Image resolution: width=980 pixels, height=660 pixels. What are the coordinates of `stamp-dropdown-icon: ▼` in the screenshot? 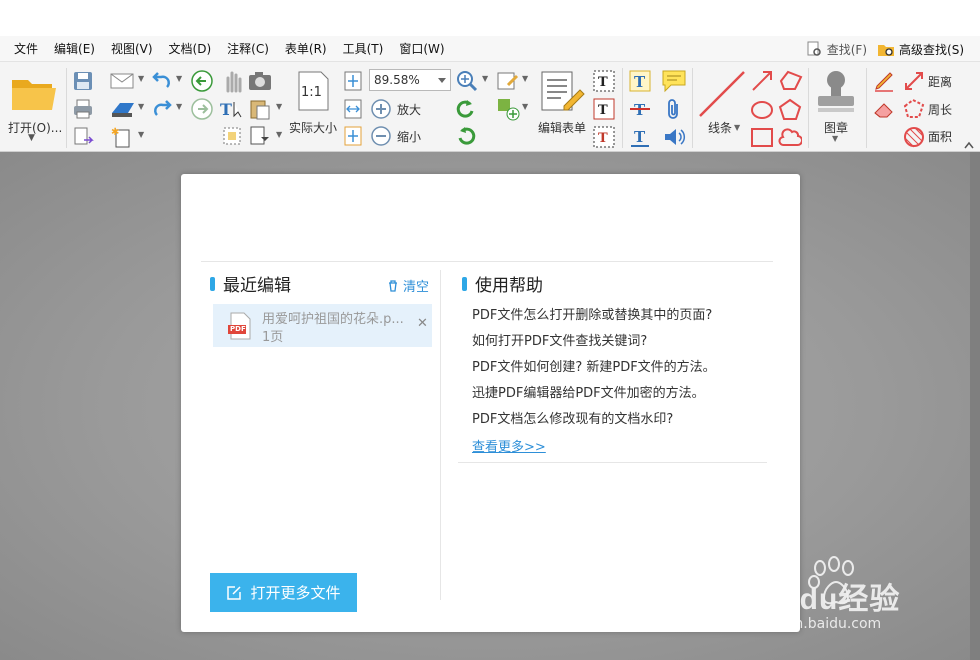 It's located at (835, 138).